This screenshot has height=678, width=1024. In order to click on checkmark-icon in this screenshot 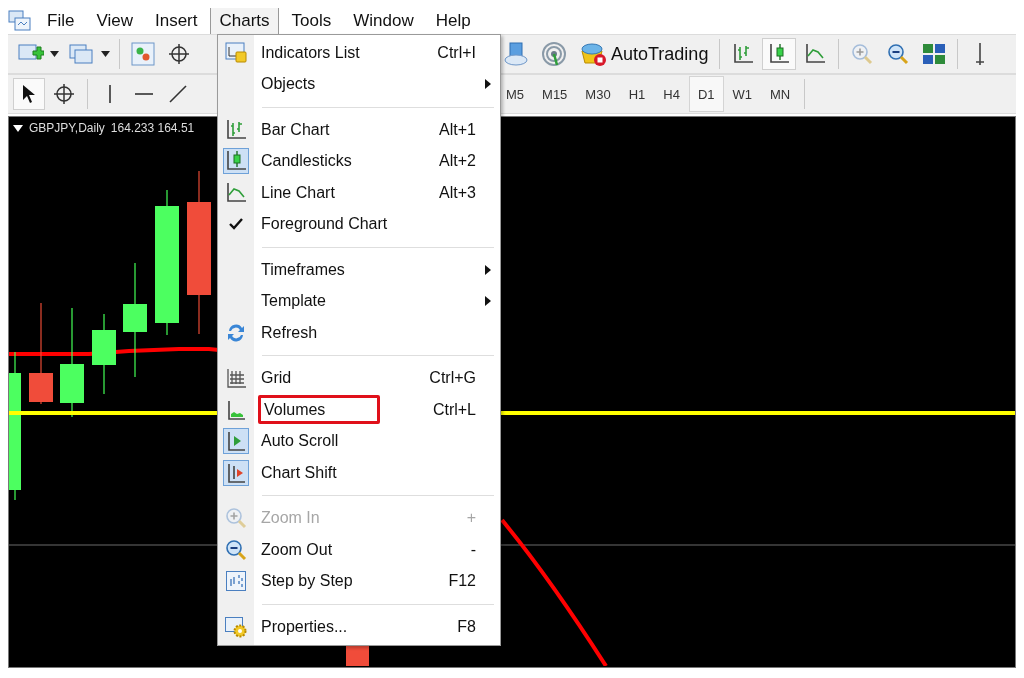, I will do `click(236, 224)`.